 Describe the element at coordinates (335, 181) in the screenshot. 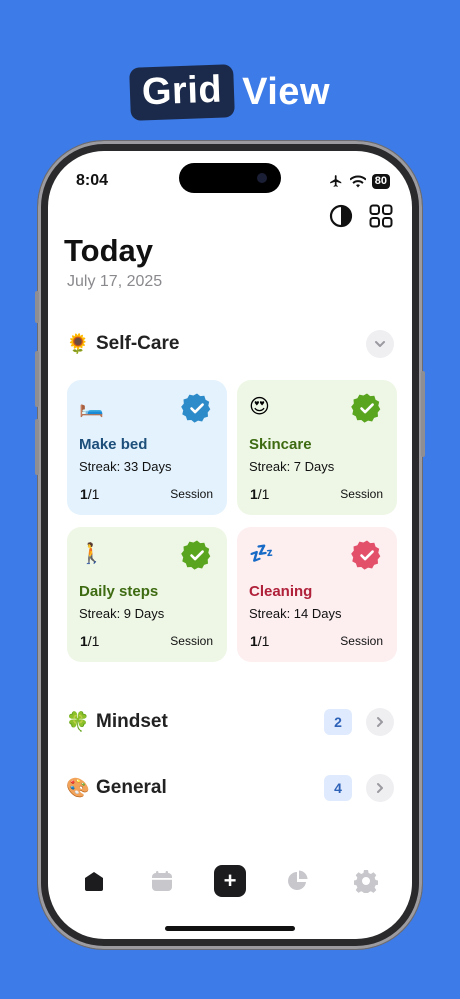

I see `airplane-icon` at that location.